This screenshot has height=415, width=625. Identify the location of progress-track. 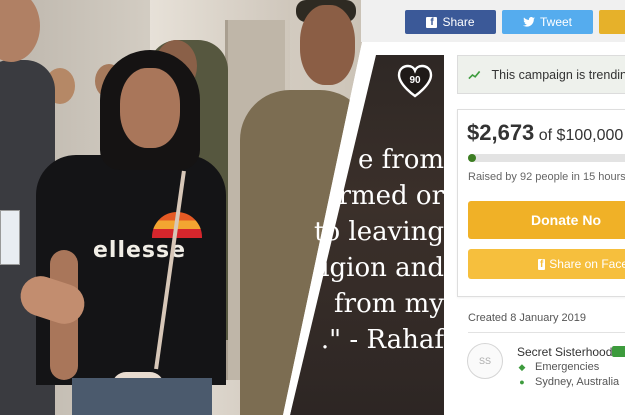
(546, 158).